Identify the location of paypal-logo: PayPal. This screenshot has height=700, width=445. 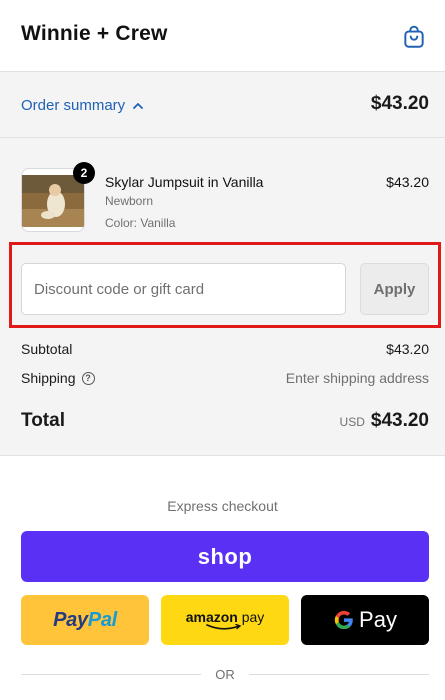
(85, 619).